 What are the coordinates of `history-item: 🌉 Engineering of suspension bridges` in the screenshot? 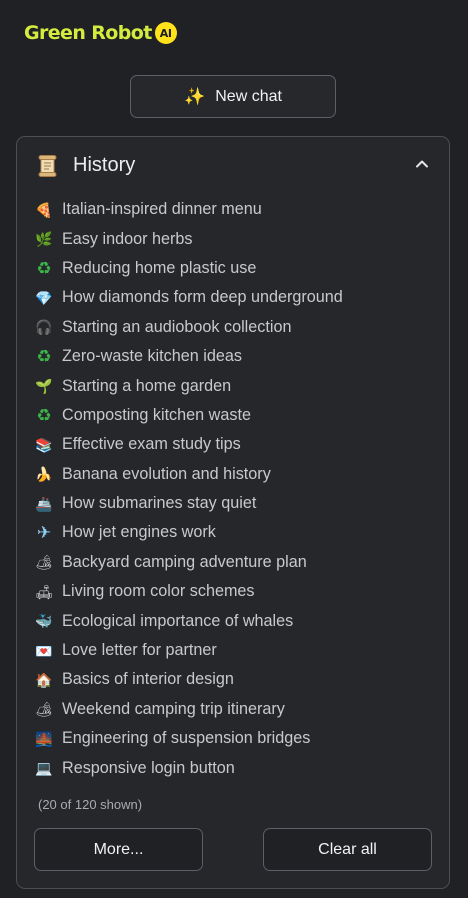 It's located at (233, 738).